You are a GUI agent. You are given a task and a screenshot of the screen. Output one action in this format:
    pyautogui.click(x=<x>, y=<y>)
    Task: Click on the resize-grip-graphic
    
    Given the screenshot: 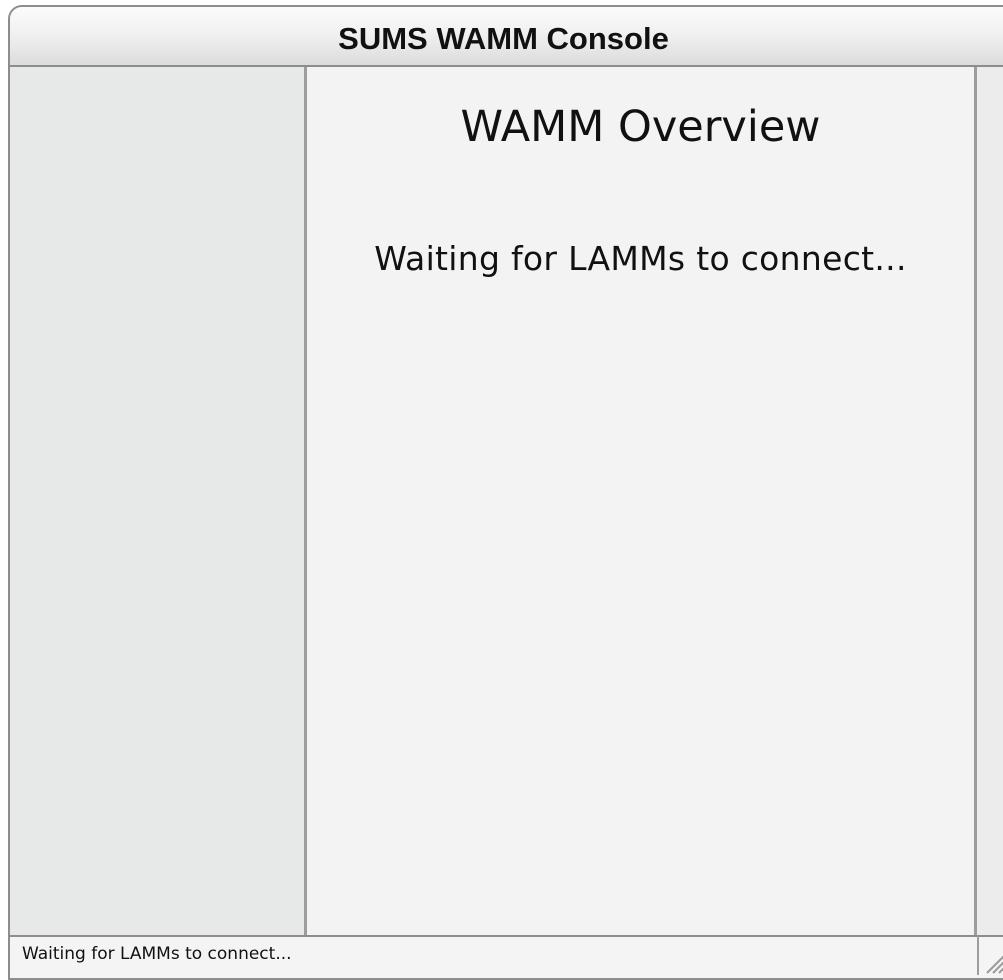 What is the action you would take?
    pyautogui.click(x=994, y=964)
    